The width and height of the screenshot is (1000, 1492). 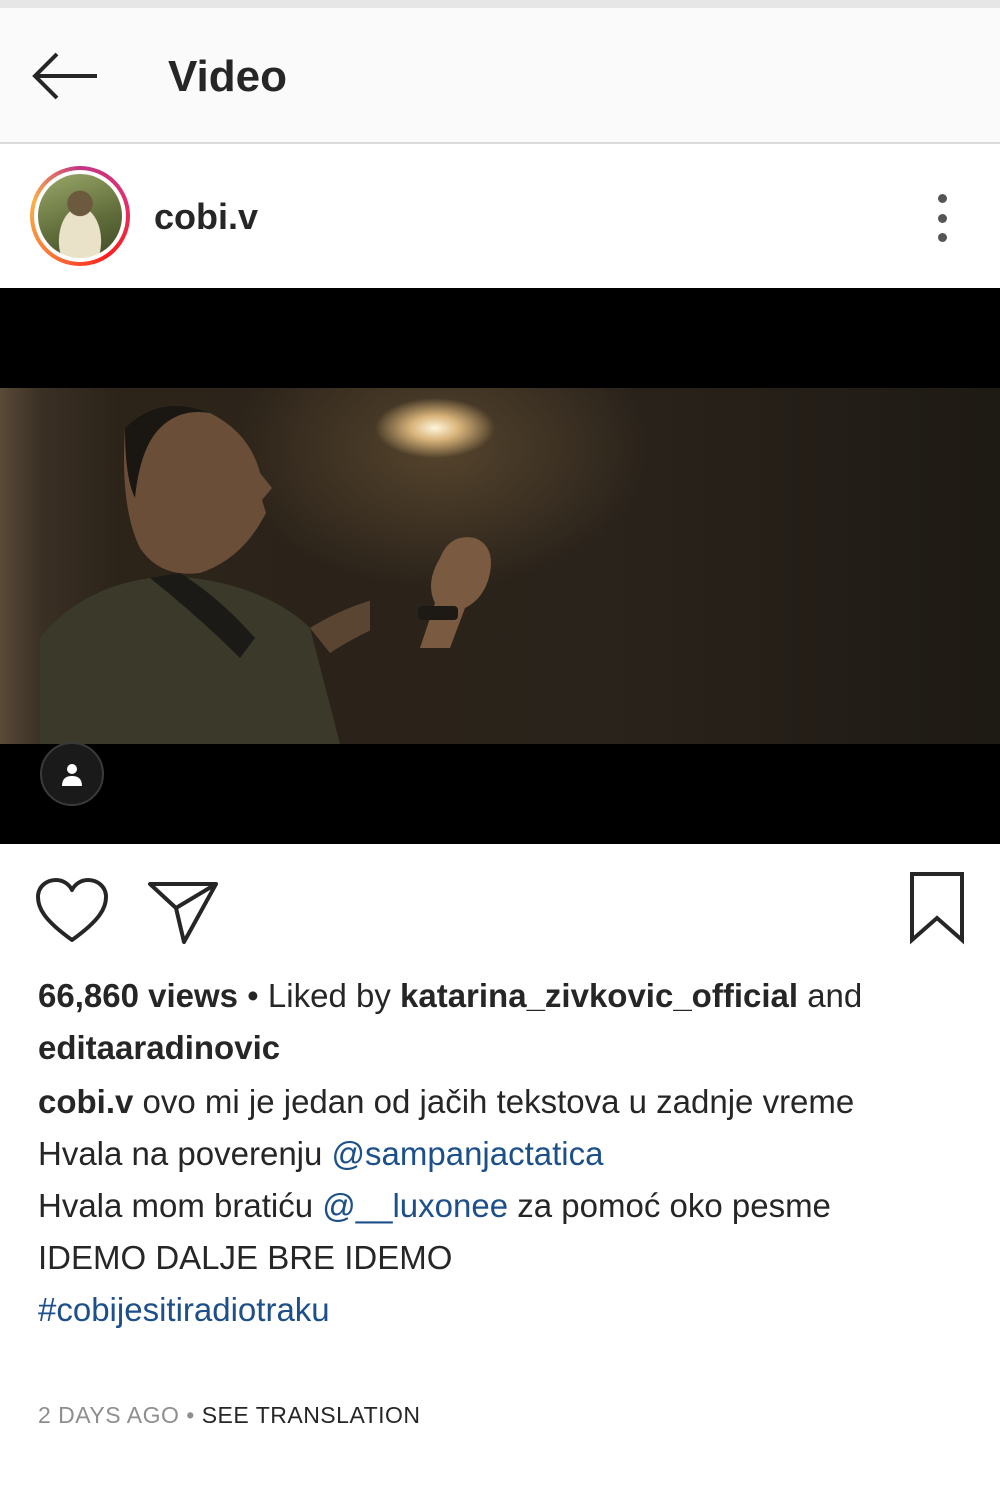 I want to click on caption-line: Hvala na poverenju @sampanjactatica, so click(x=508, y=1154).